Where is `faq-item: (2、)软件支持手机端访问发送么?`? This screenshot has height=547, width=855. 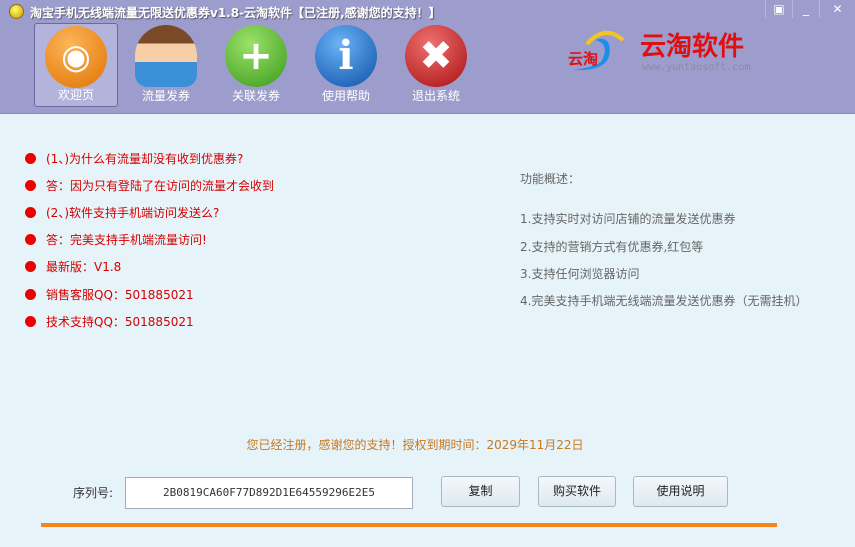
faq-item: (2、)软件支持手机端访问发送么? is located at coordinates (122, 212).